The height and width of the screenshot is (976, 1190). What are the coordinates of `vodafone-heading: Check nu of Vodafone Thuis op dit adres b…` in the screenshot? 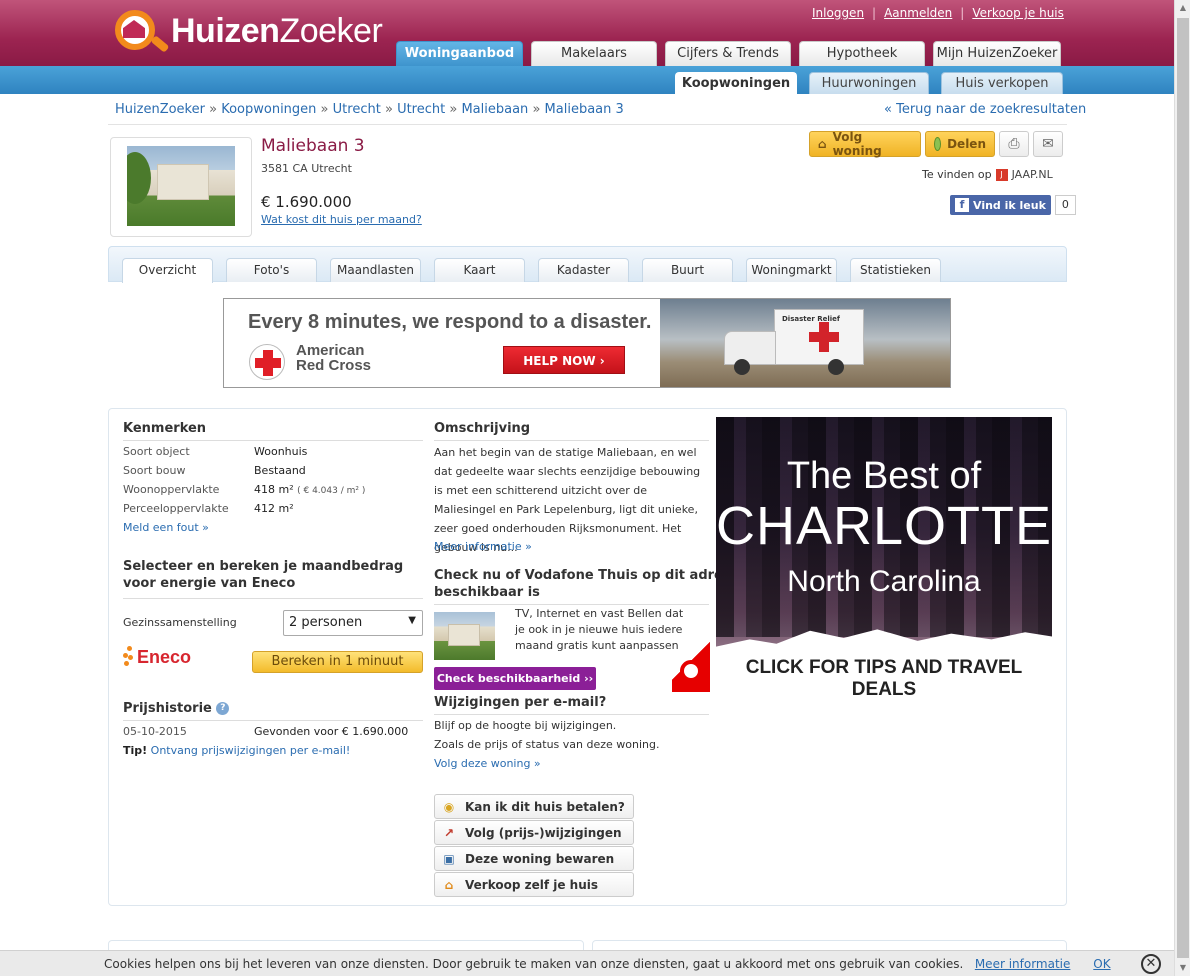 It's located at (582, 584).